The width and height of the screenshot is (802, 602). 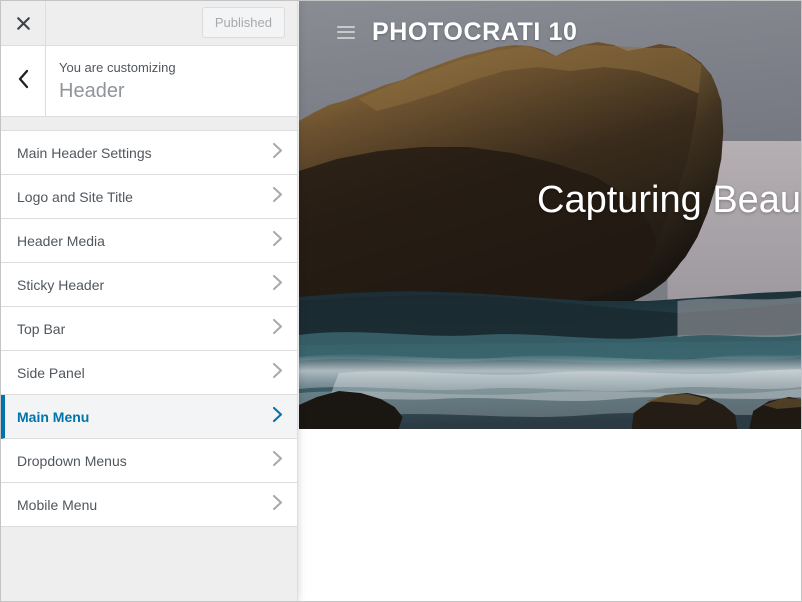 What do you see at coordinates (61, 240) in the screenshot?
I see `sidebar-item-label: Header Media` at bounding box center [61, 240].